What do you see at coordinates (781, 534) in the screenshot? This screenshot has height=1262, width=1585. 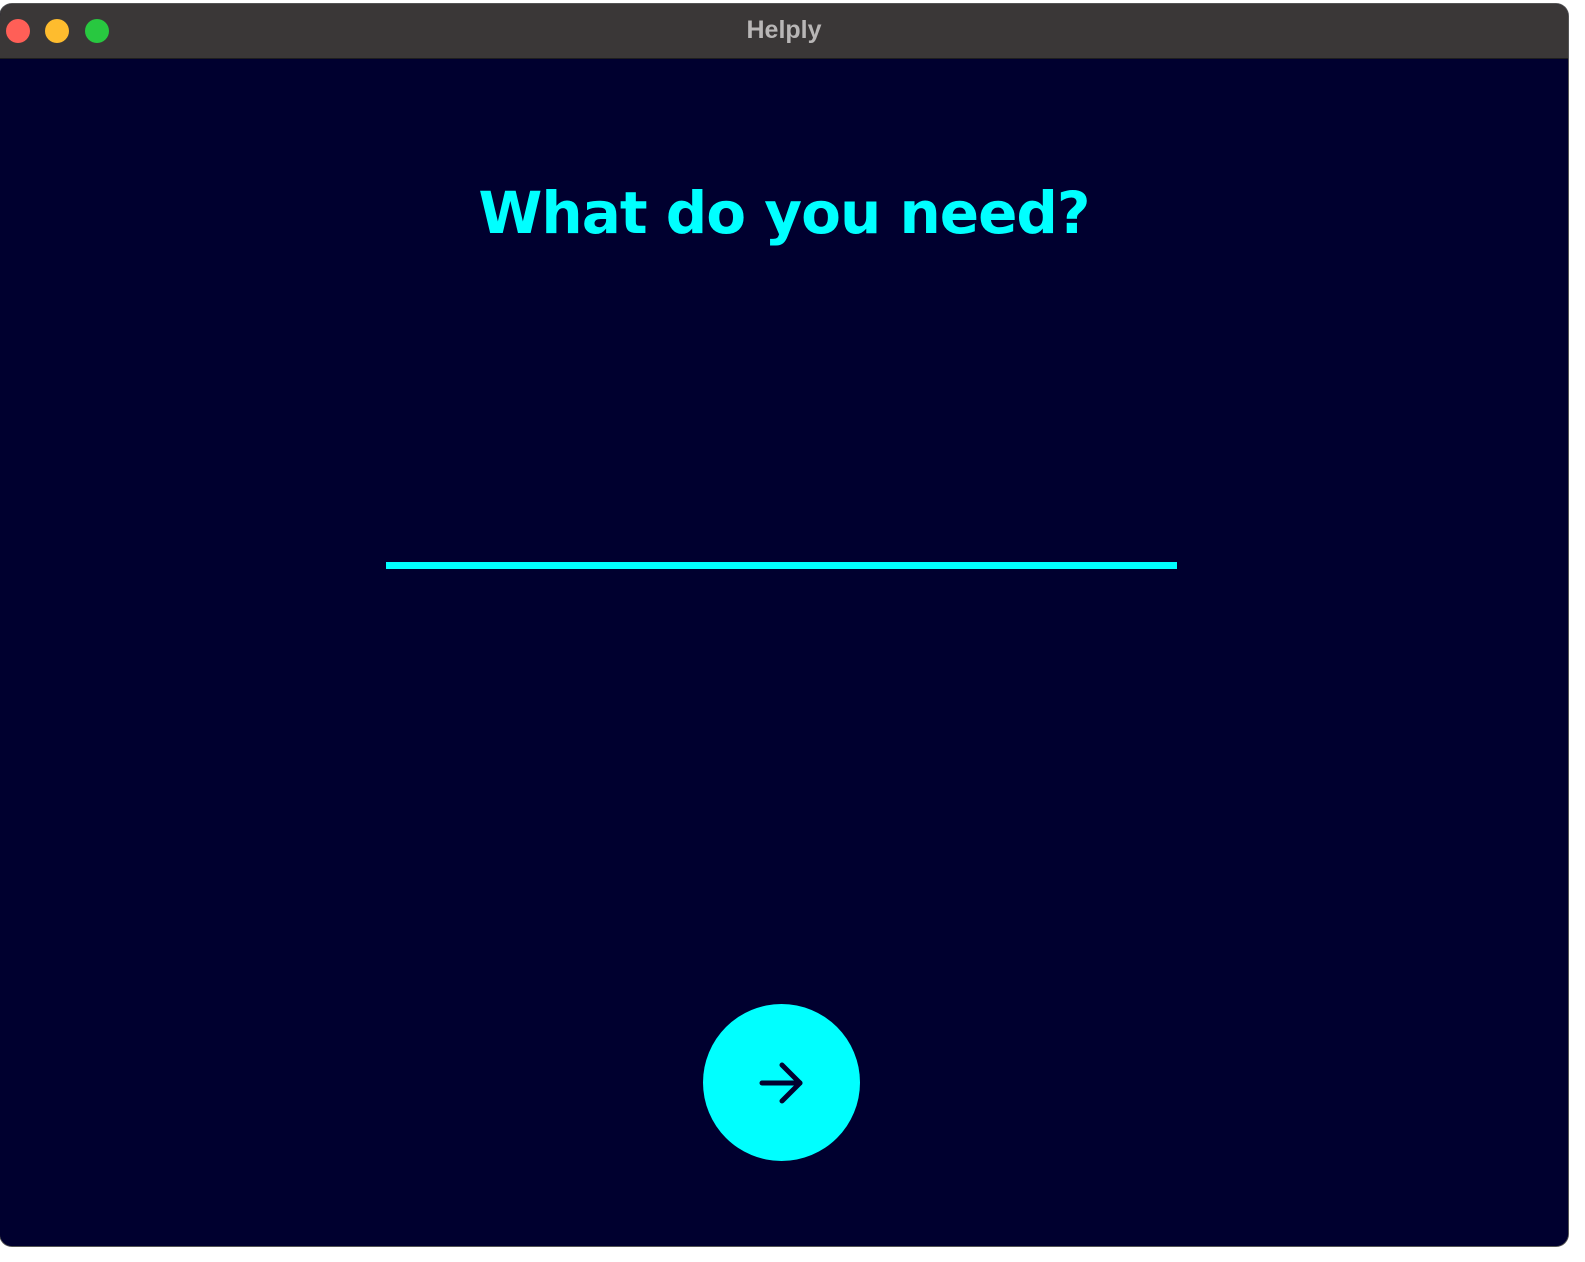 I see `answer-input` at bounding box center [781, 534].